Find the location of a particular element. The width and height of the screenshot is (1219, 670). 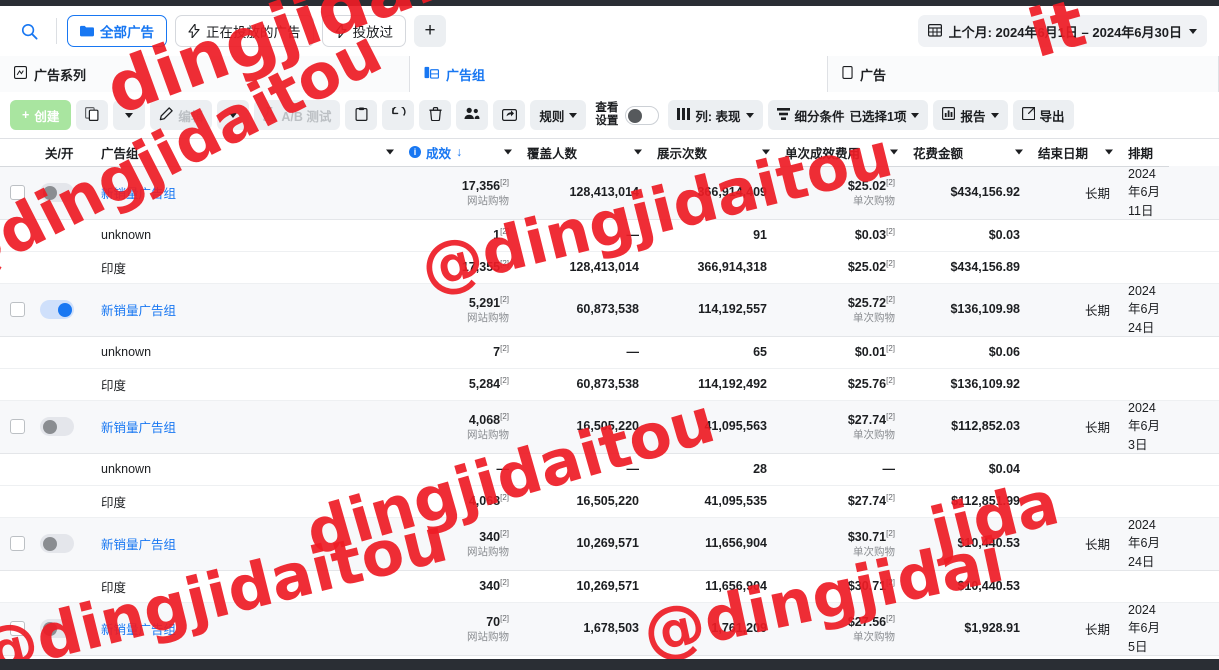

impressions-cell: 91 is located at coordinates (712, 235).